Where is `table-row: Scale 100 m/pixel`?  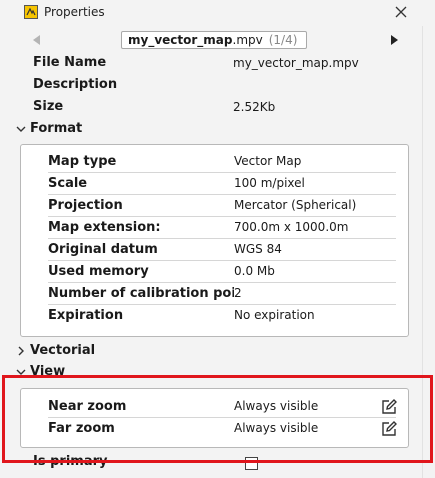
table-row: Scale 100 m/pixel is located at coordinates (222, 184).